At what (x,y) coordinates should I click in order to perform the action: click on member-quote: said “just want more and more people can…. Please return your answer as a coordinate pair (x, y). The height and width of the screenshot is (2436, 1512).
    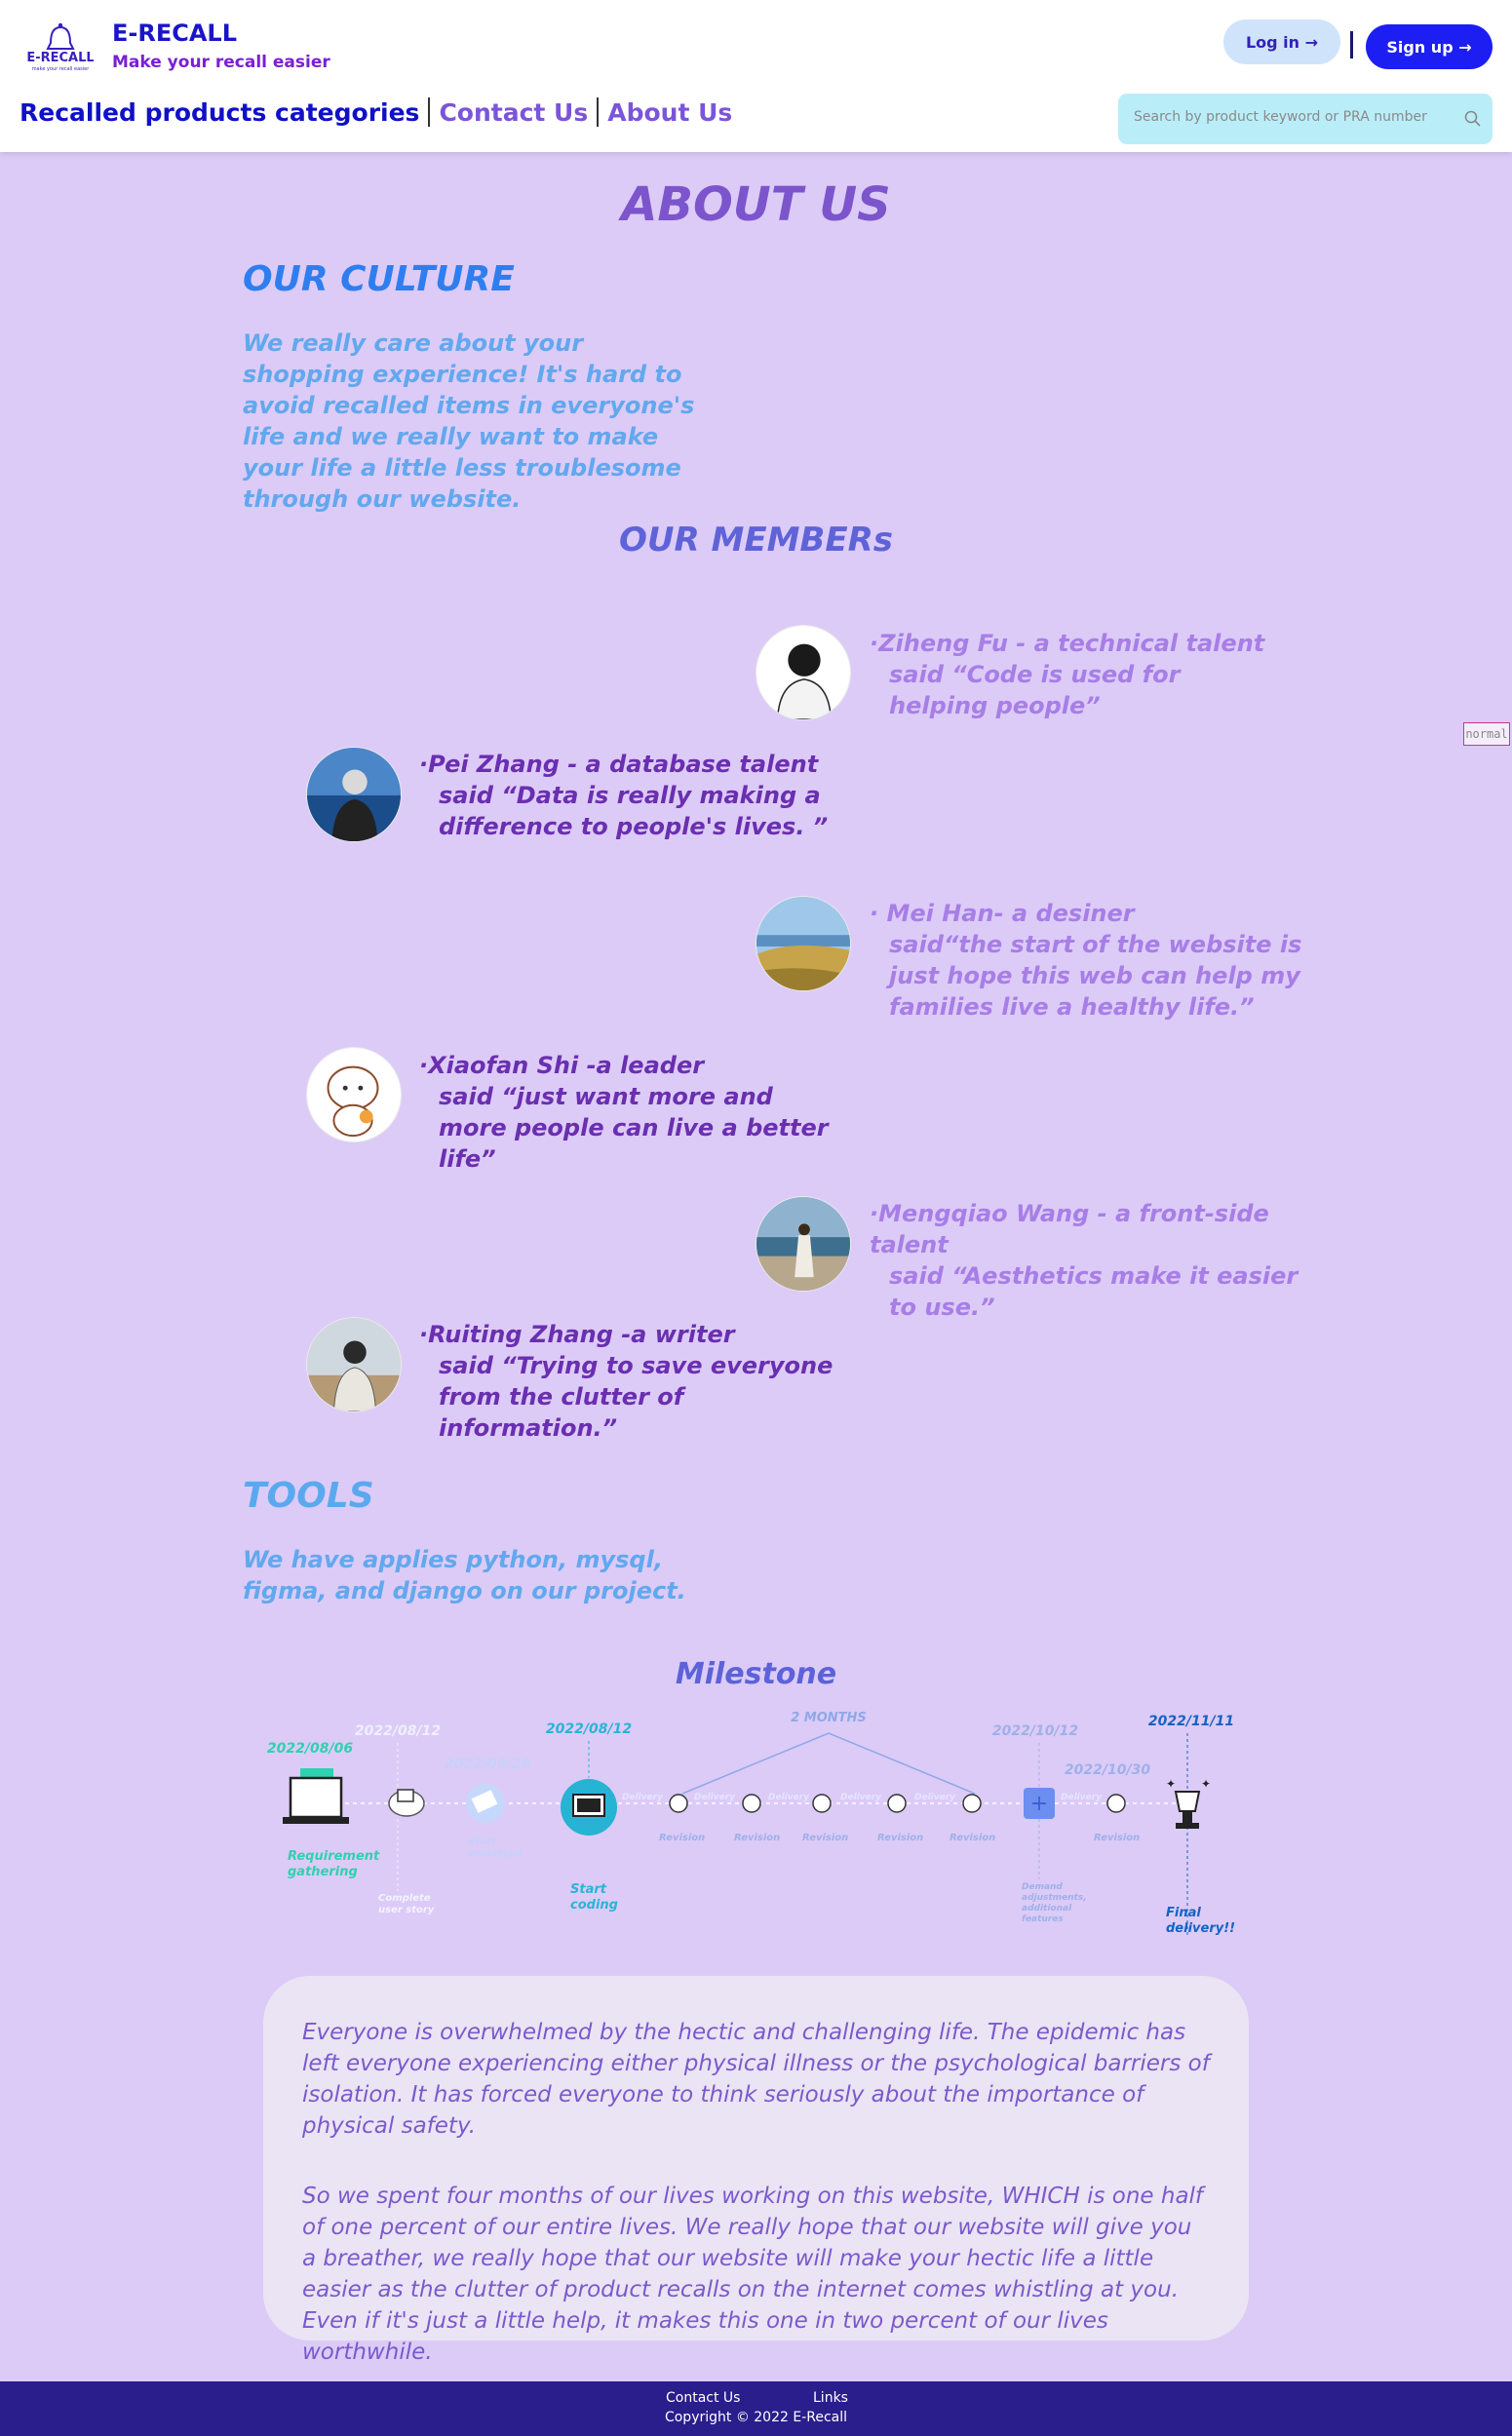
    Looking at the image, I should click on (634, 1128).